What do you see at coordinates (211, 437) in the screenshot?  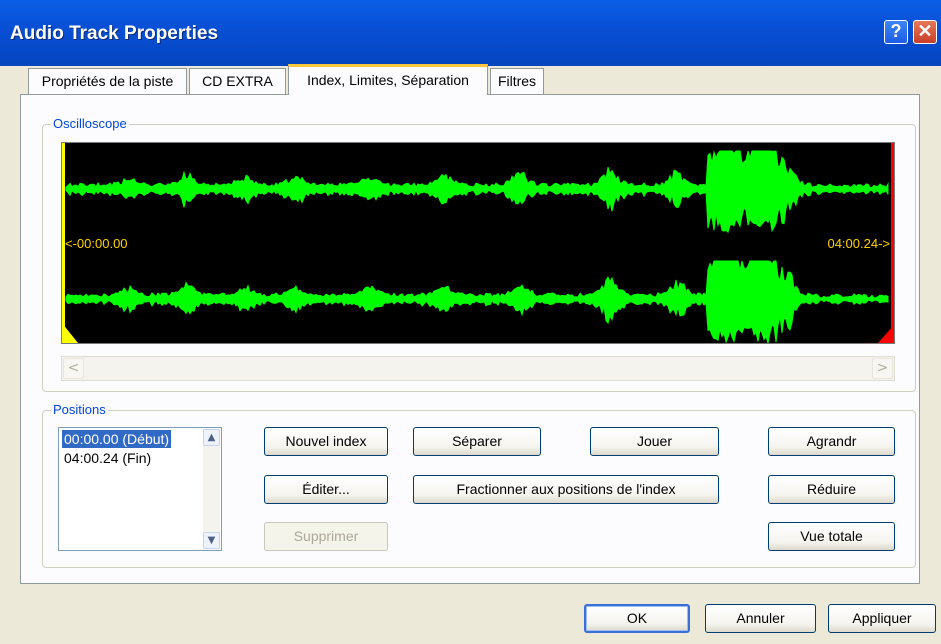 I see `scroll-up-icon: ▲` at bounding box center [211, 437].